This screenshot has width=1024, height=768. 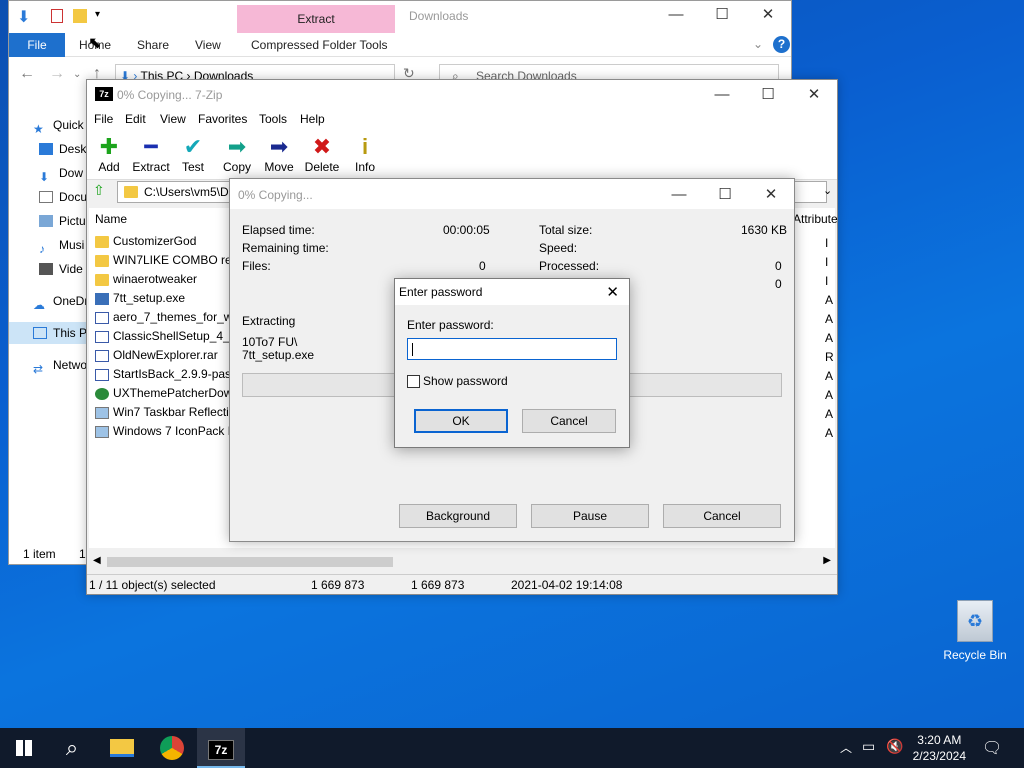 I want to click on nav-item-pictures: Pictu, so click(x=62, y=221).